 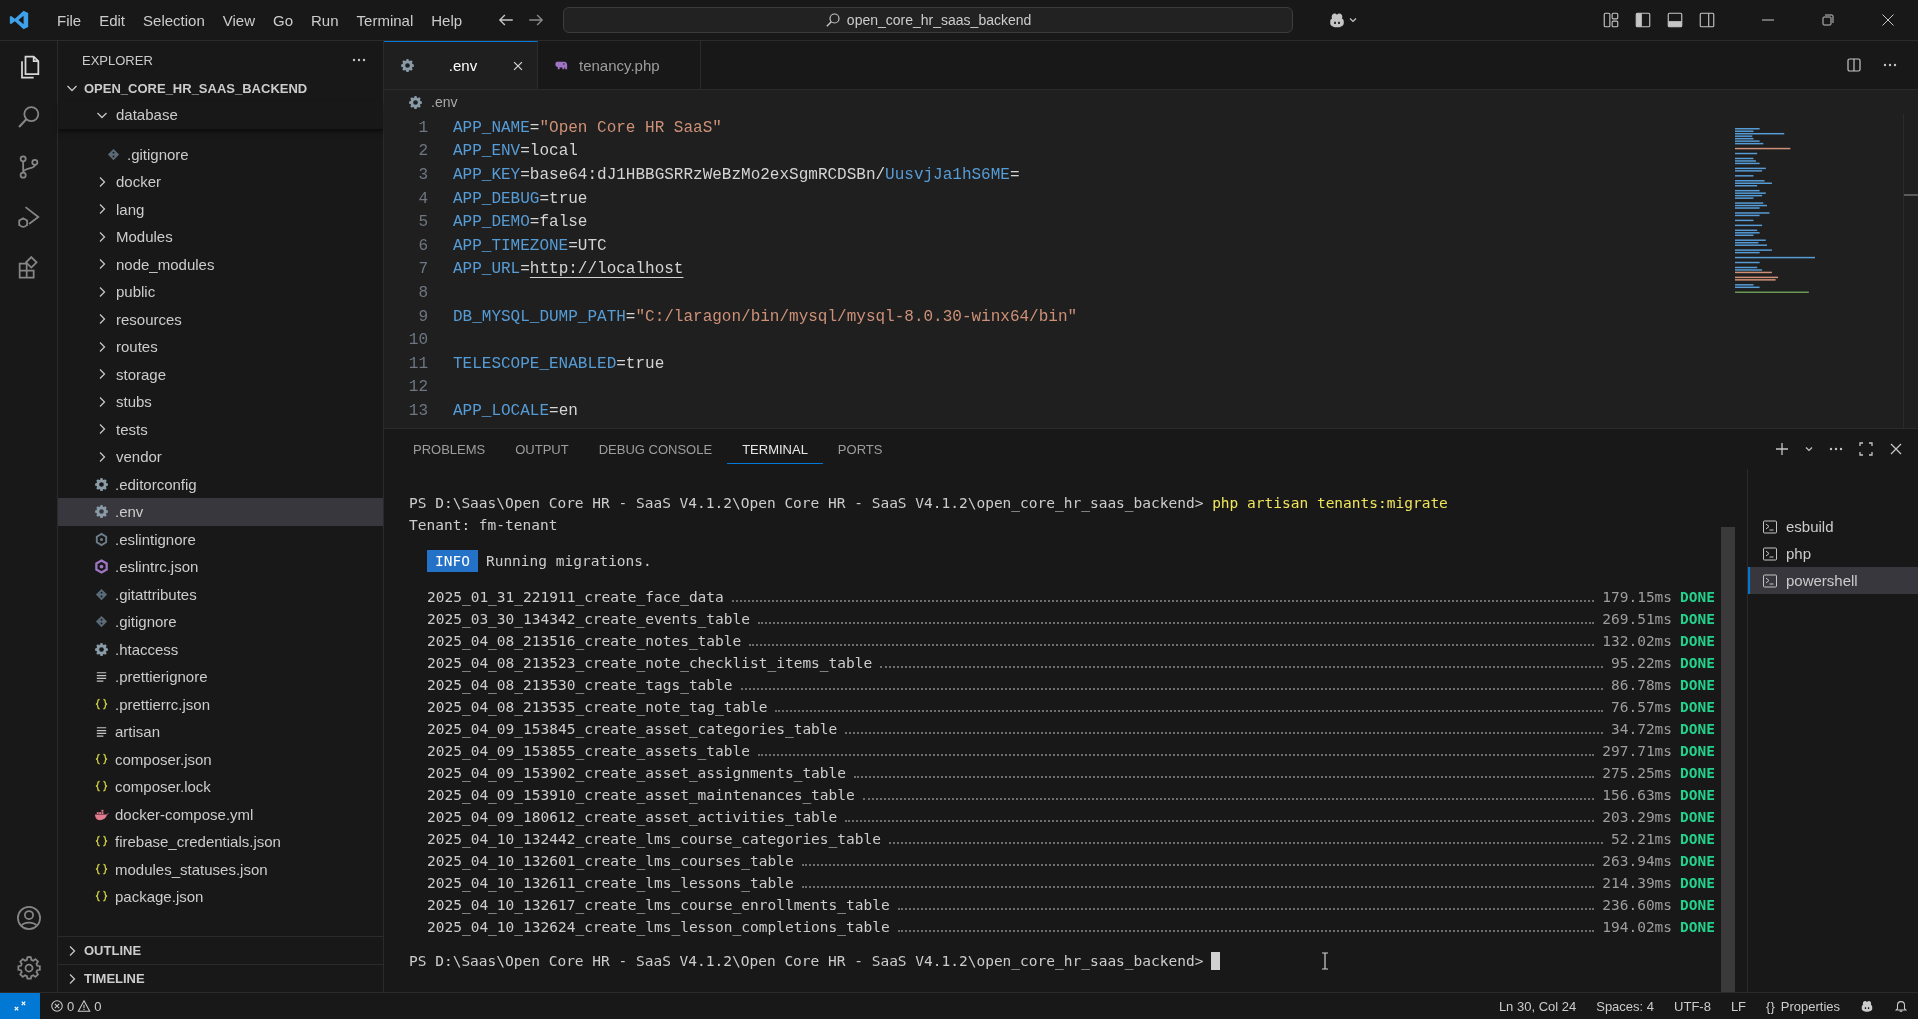 I want to click on explorer-file: artisan, so click(x=220, y=732).